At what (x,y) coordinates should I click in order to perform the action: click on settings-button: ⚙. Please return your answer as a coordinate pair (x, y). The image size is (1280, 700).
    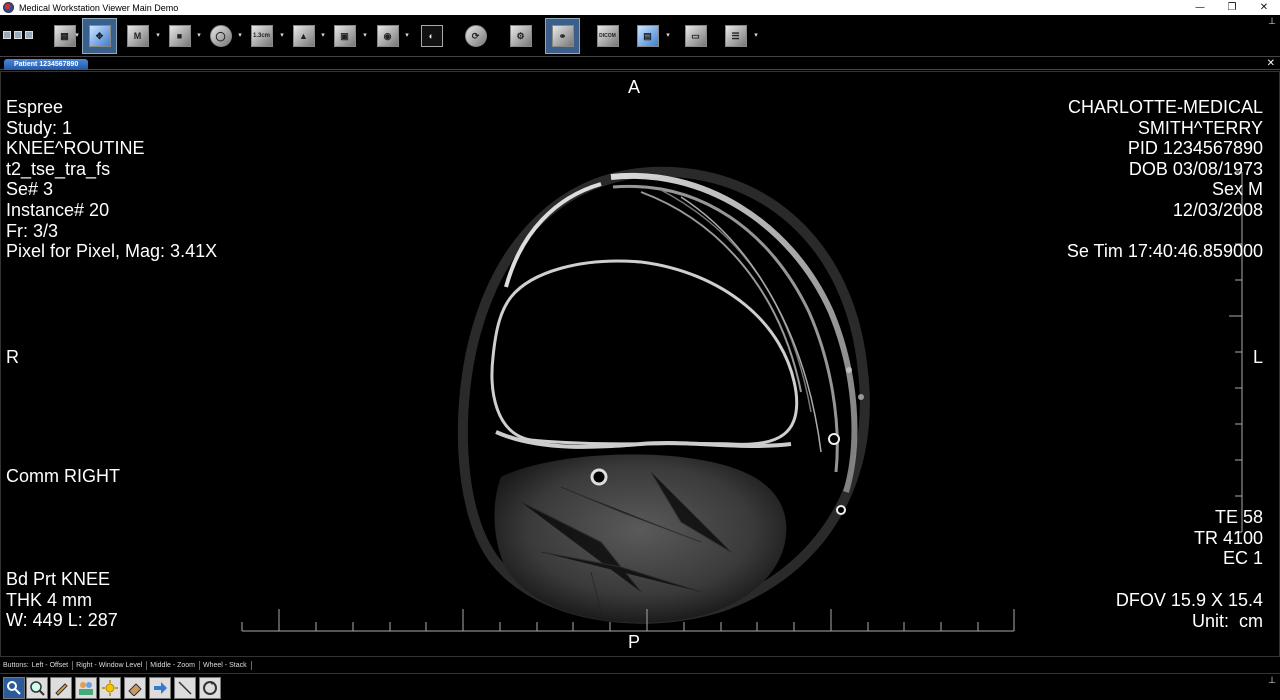
    Looking at the image, I should click on (520, 36).